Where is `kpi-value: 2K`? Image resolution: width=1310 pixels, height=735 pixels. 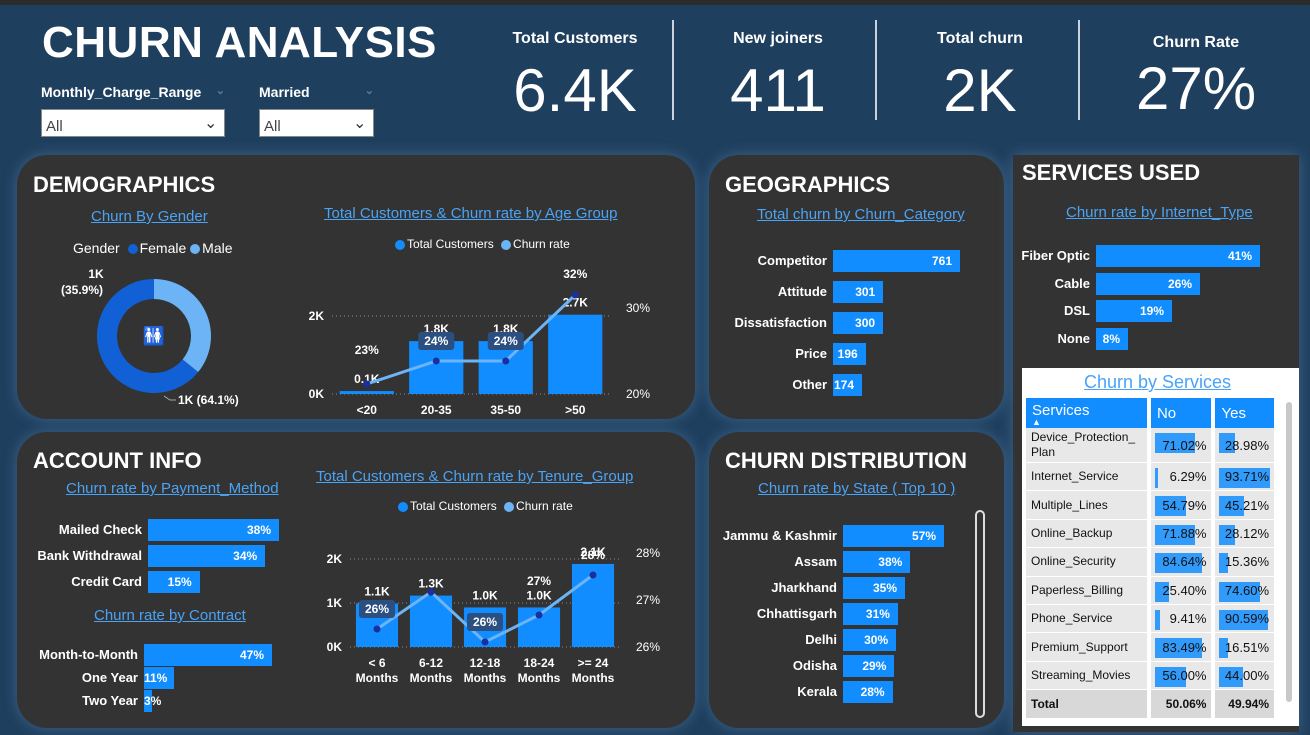 kpi-value: 2K is located at coordinates (980, 90).